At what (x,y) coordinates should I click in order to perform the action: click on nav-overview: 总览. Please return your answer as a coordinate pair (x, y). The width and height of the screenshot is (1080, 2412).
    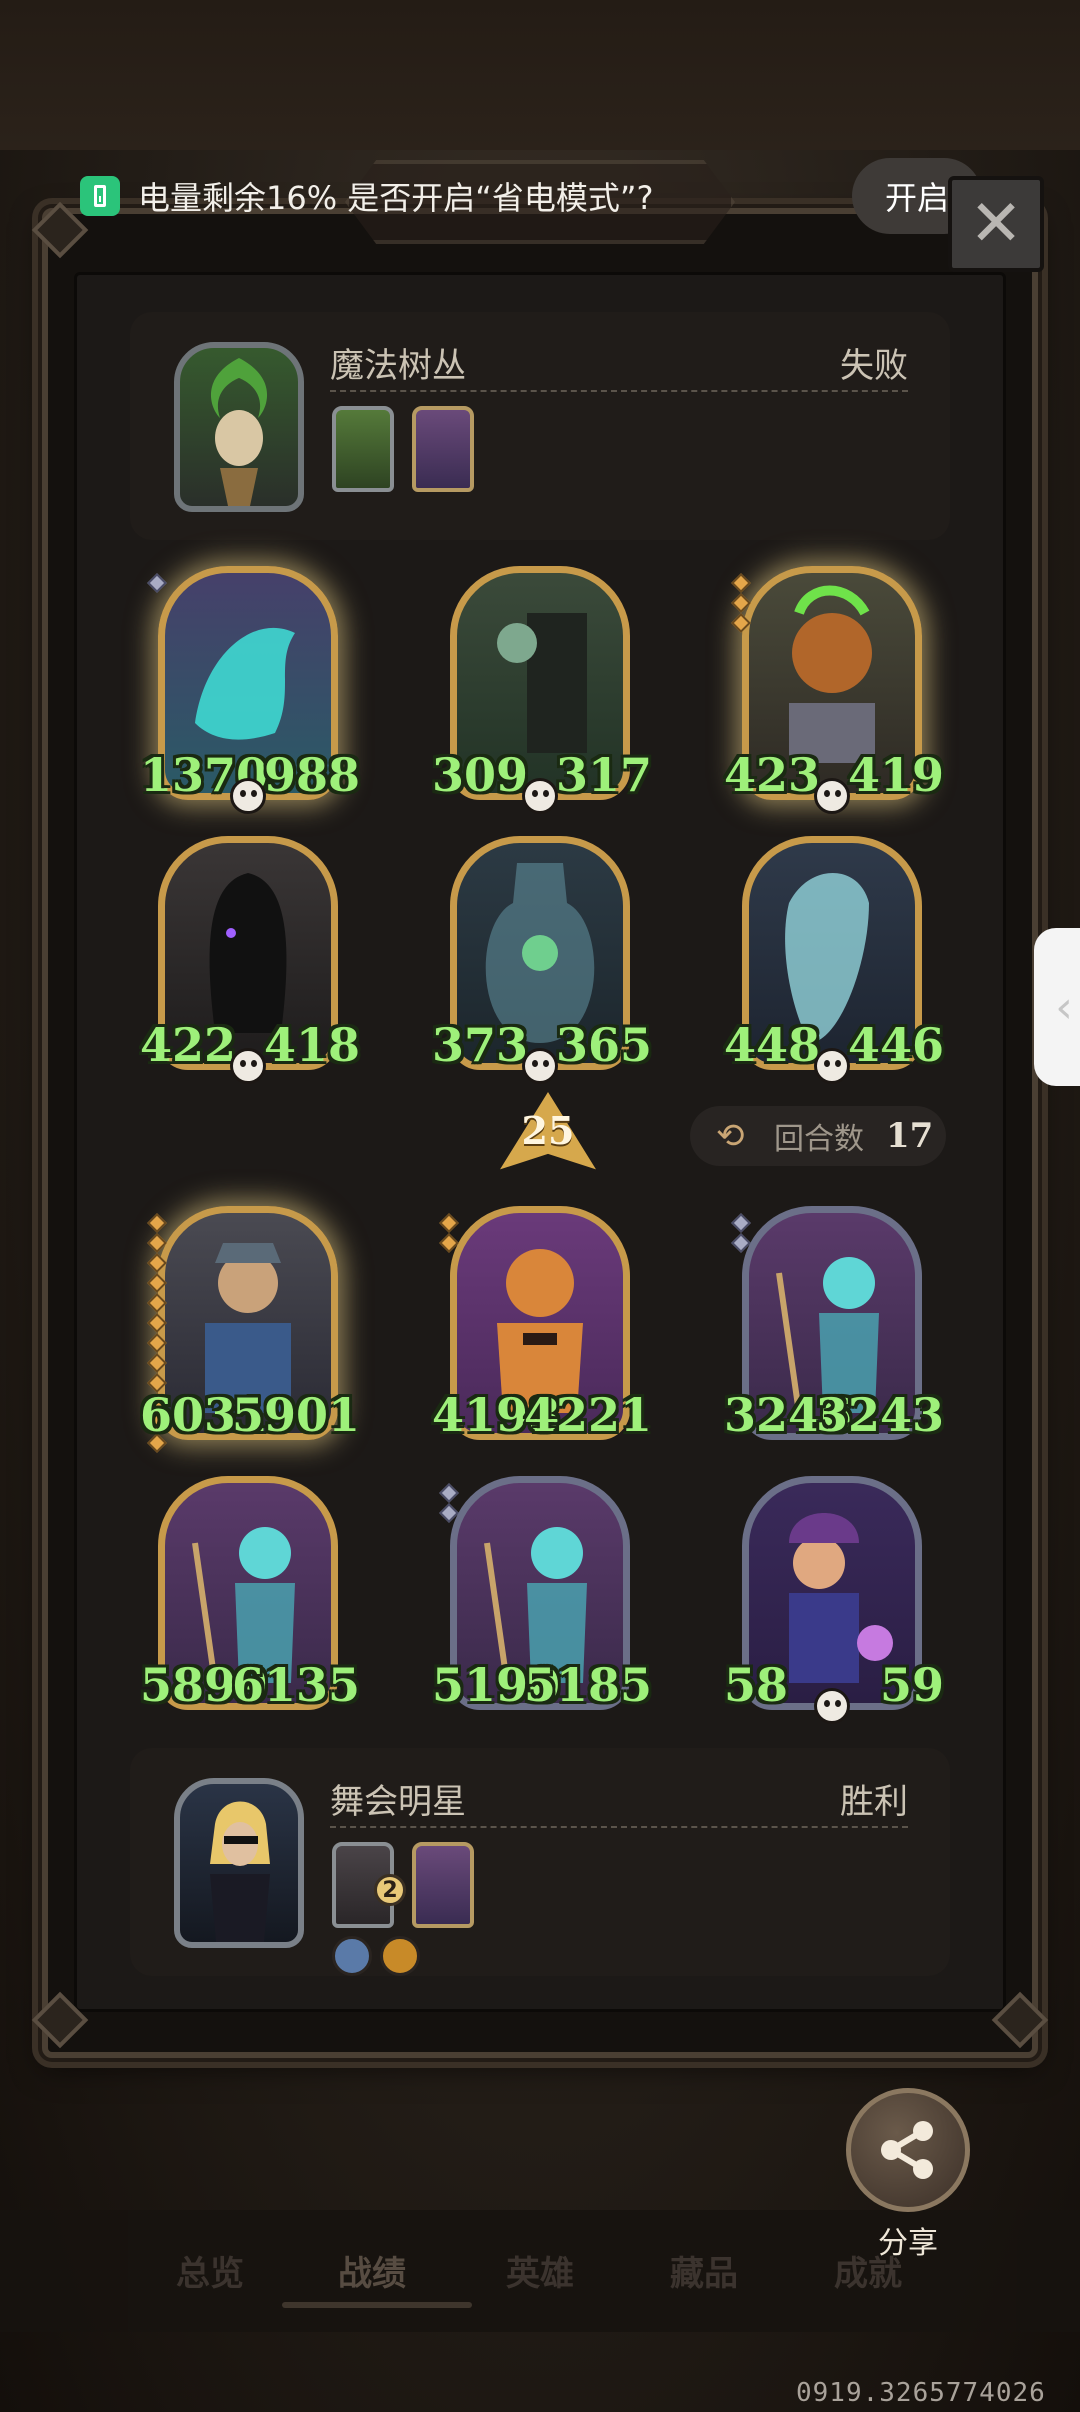
    Looking at the image, I should click on (210, 2270).